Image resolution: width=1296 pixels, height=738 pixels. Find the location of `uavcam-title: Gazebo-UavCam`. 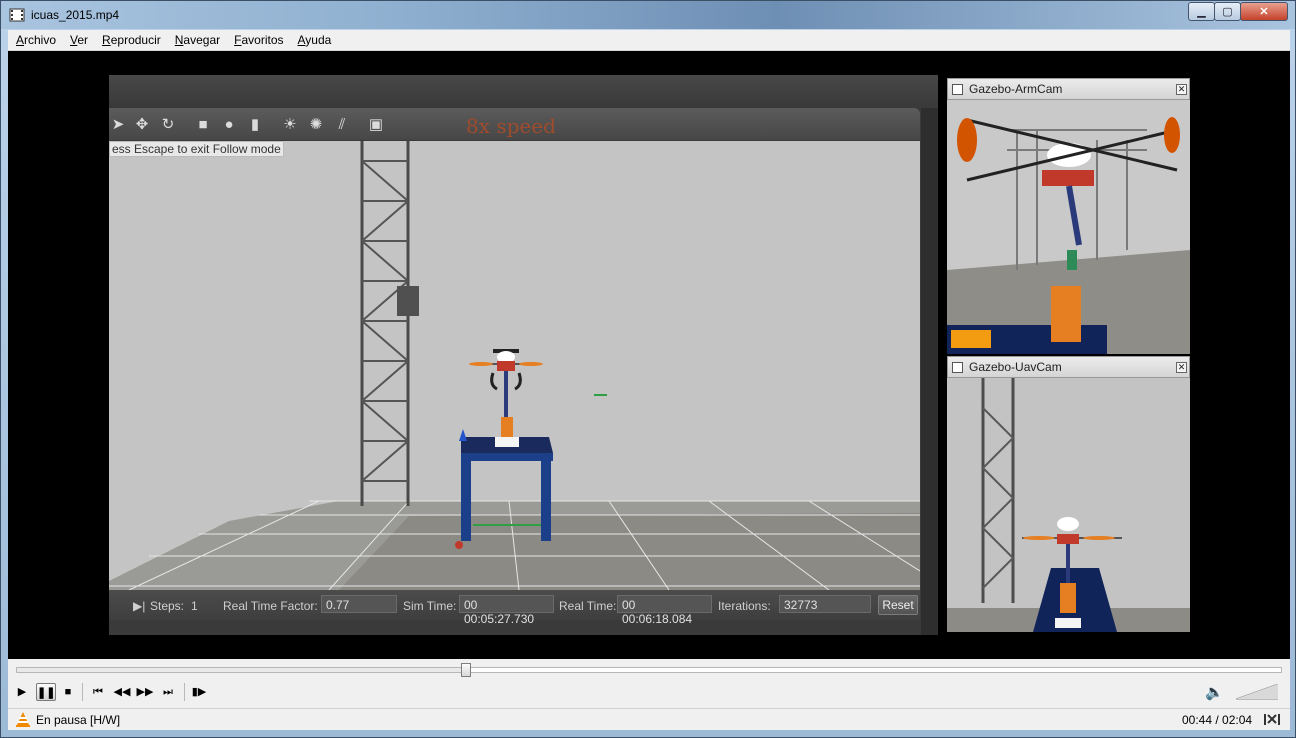

uavcam-title: Gazebo-UavCam is located at coordinates (1015, 367).